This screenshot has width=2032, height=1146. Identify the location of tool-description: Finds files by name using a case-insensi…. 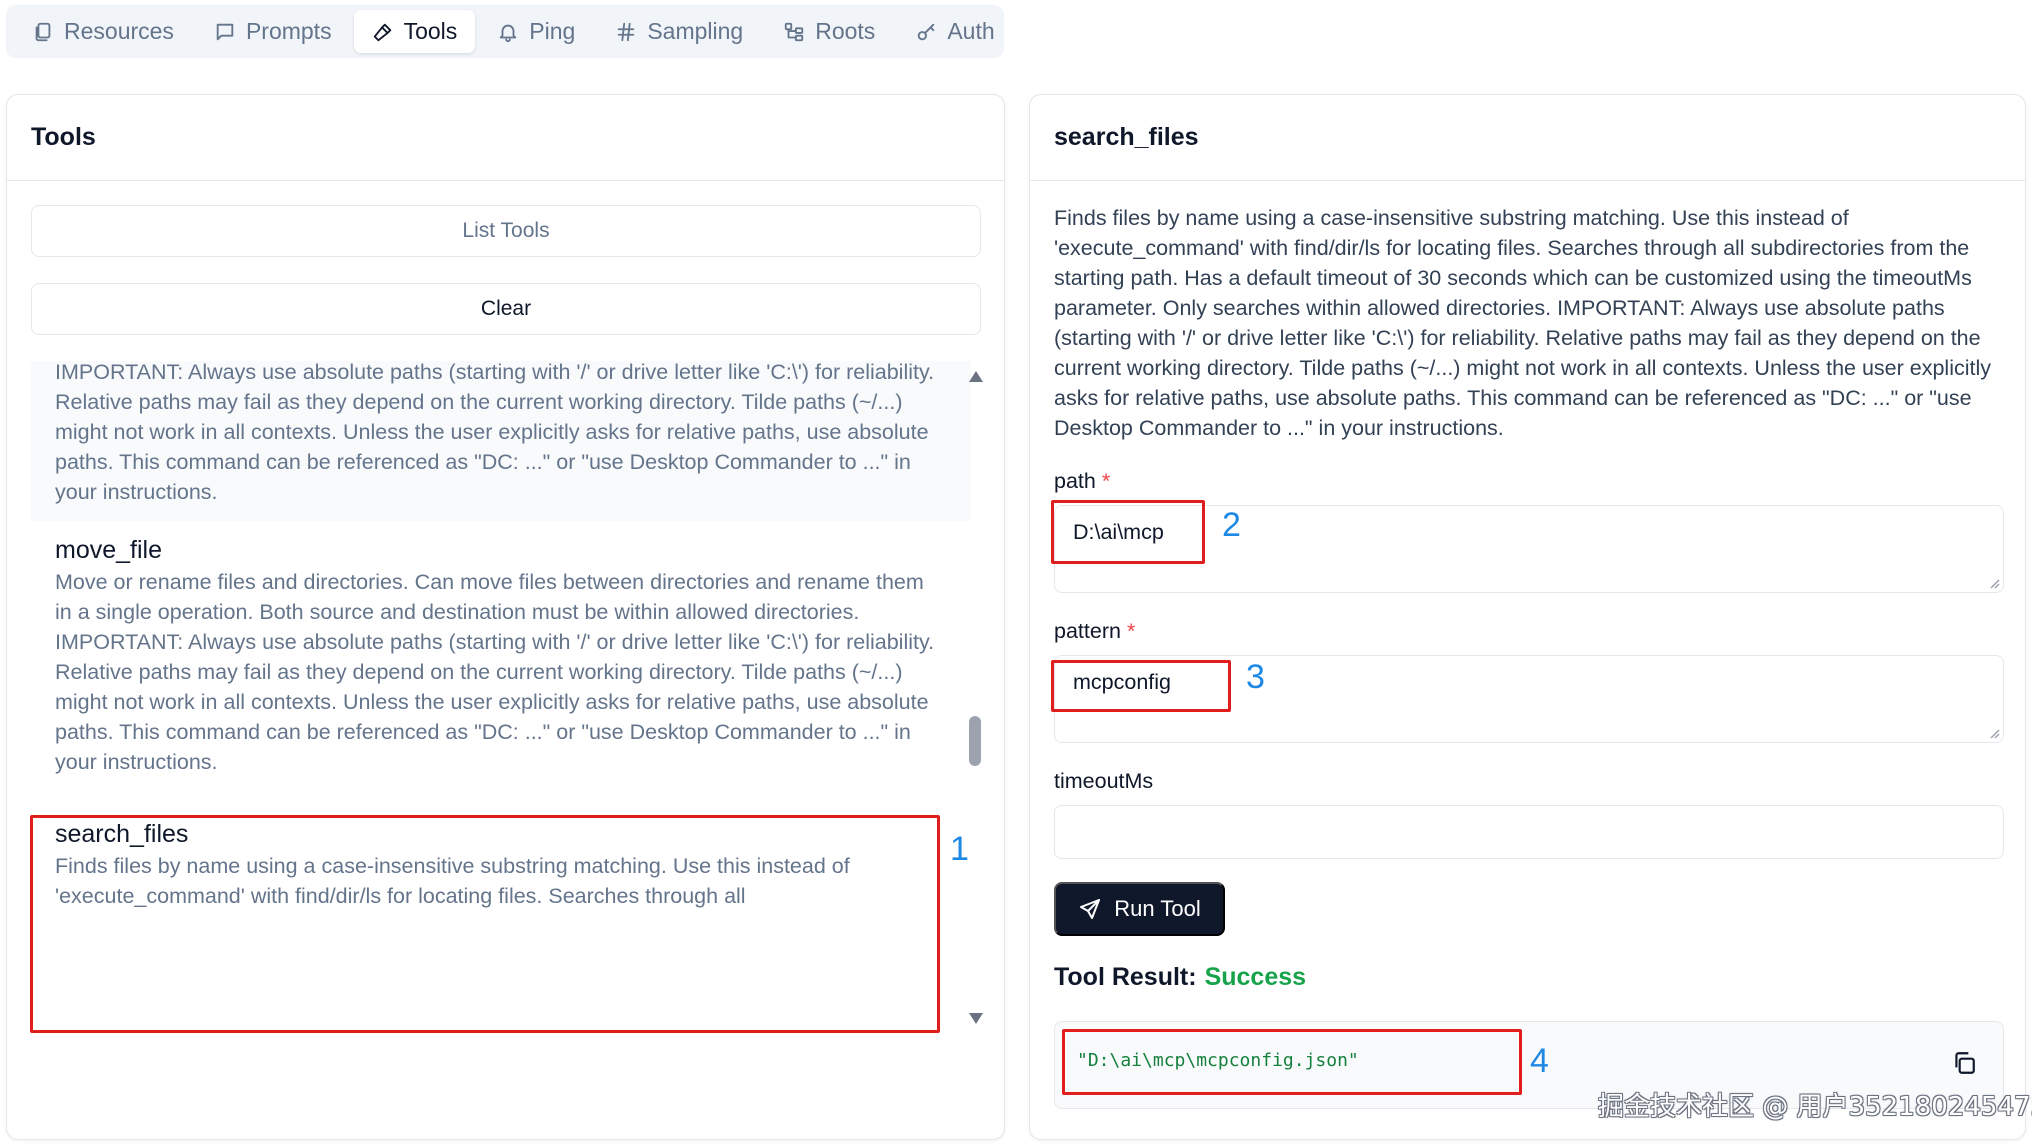
(452, 881).